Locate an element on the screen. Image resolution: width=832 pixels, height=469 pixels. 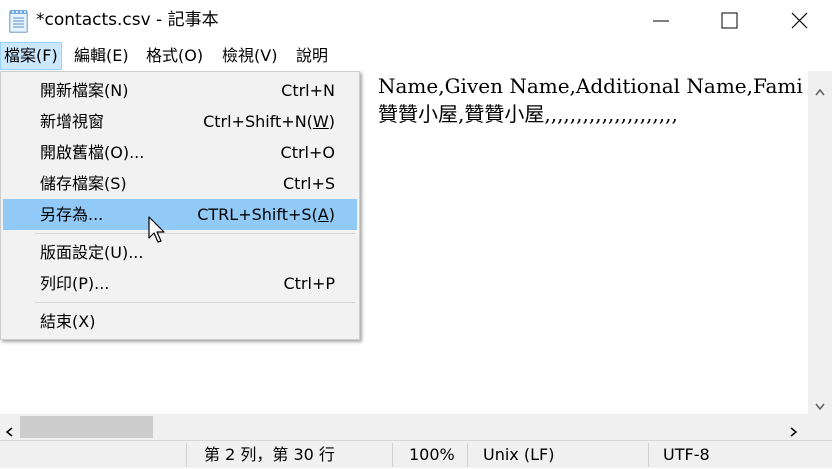
mouse-cursor-icon is located at coordinates (158, 232).